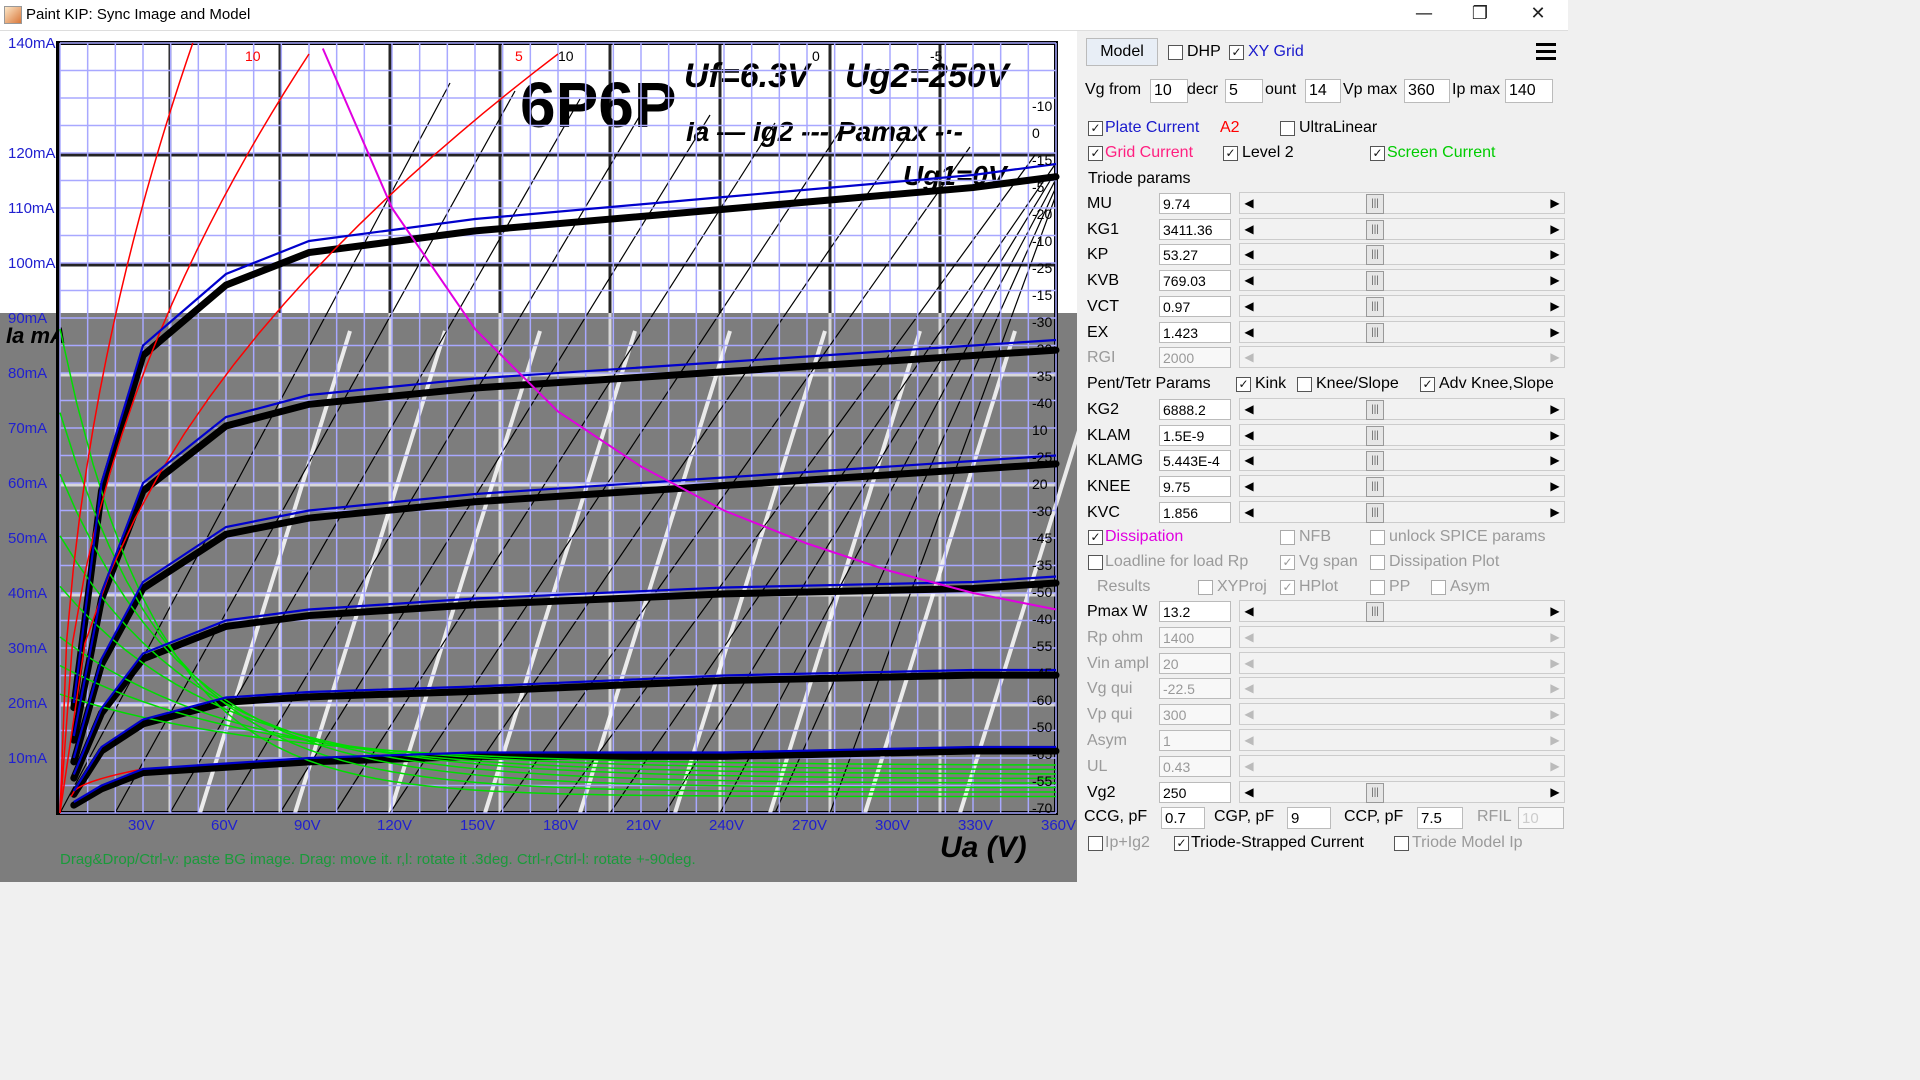 The width and height of the screenshot is (1920, 1080). I want to click on decr-input: 5, so click(1244, 91).